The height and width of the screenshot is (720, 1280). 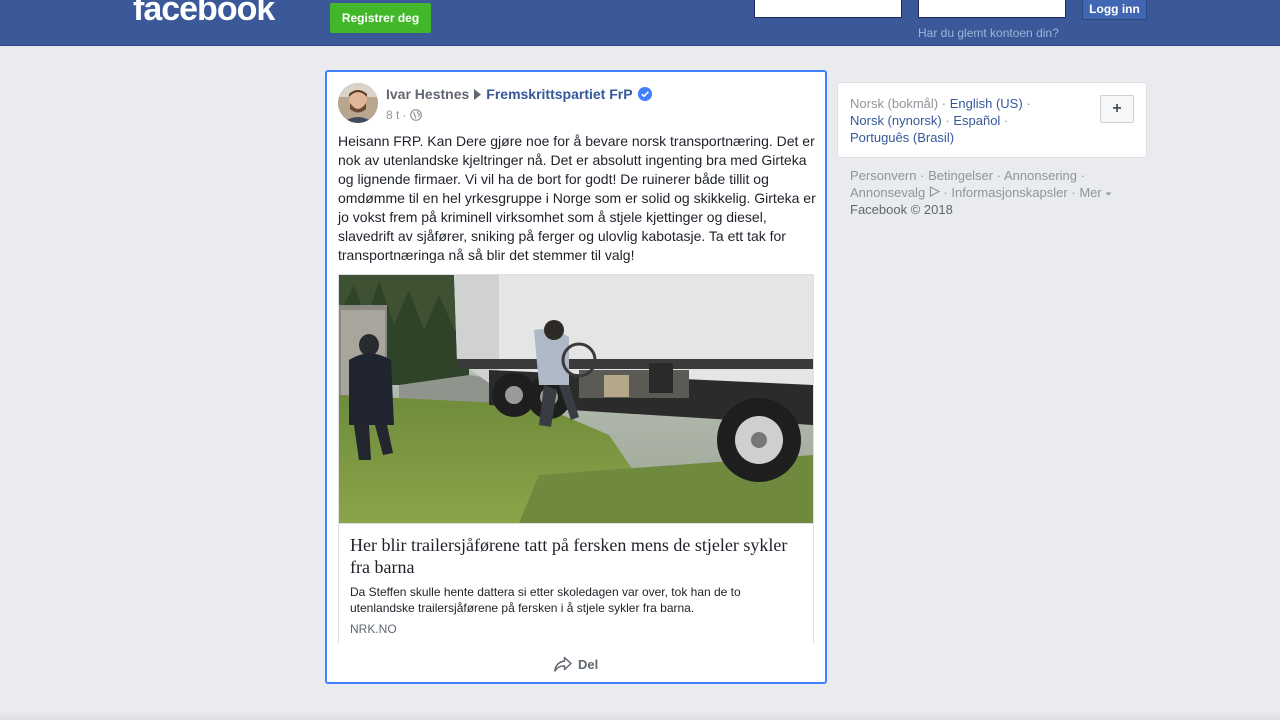 What do you see at coordinates (588, 664) in the screenshot?
I see `share-label: Del` at bounding box center [588, 664].